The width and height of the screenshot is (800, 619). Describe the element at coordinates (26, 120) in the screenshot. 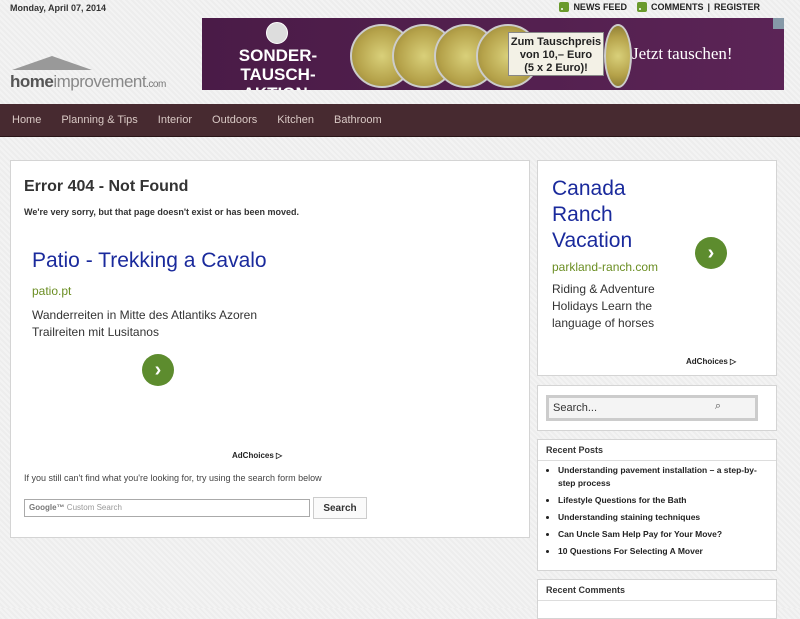

I see `nav-item-home: Home` at that location.